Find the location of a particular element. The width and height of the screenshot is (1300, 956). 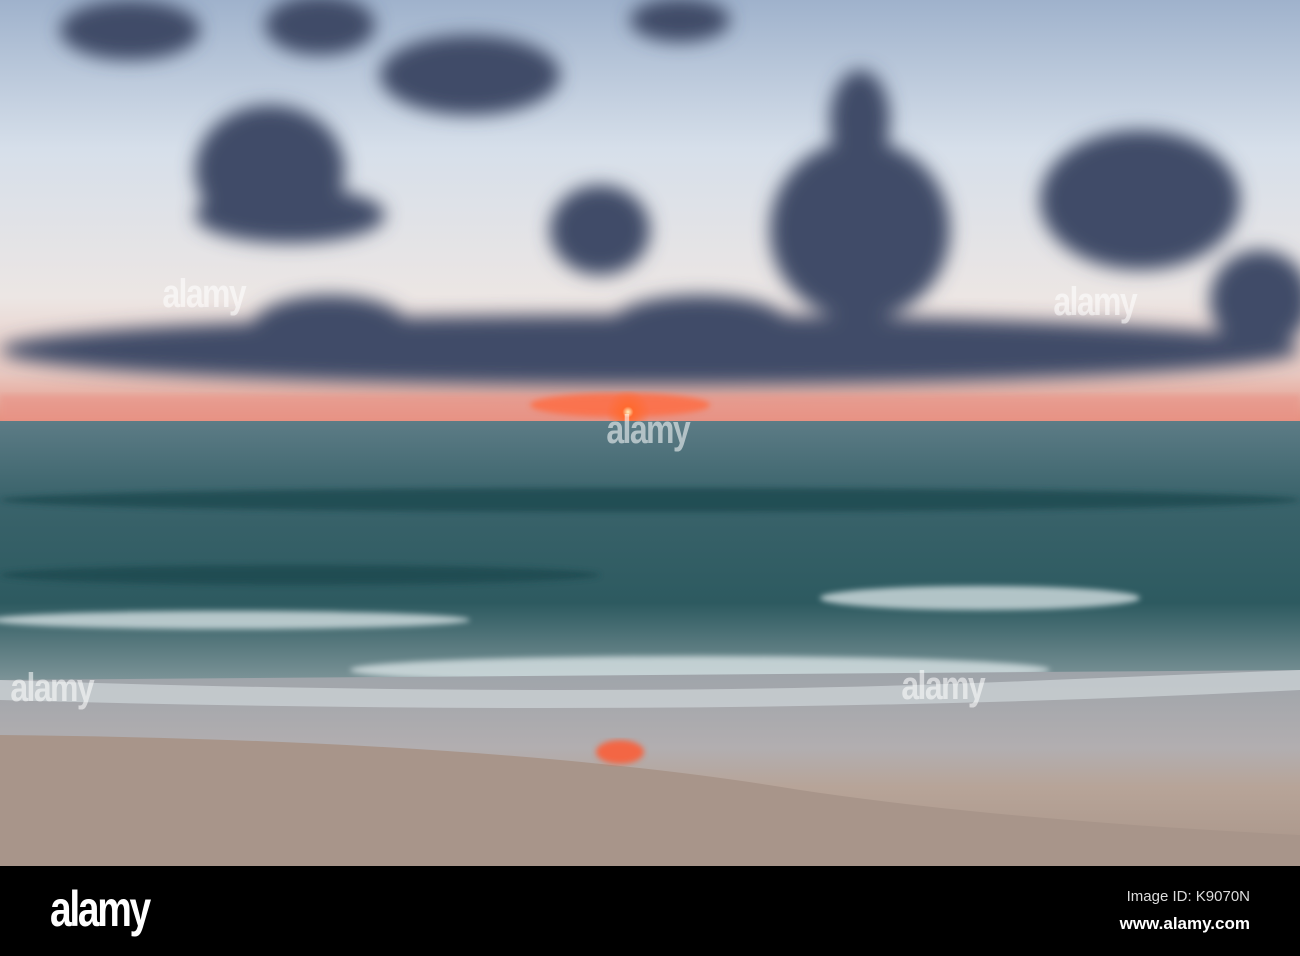

footer-bar: alamy Image ID: K9070N www.alamy.com is located at coordinates (650, 911).